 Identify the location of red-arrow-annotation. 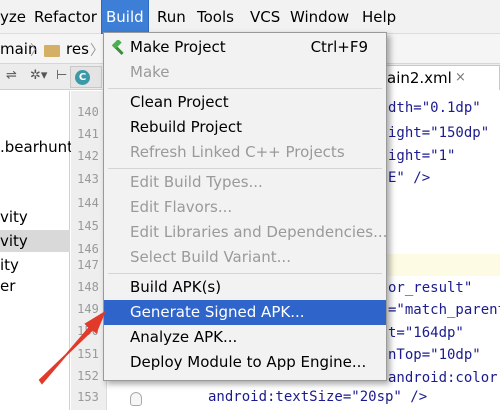
(72, 347).